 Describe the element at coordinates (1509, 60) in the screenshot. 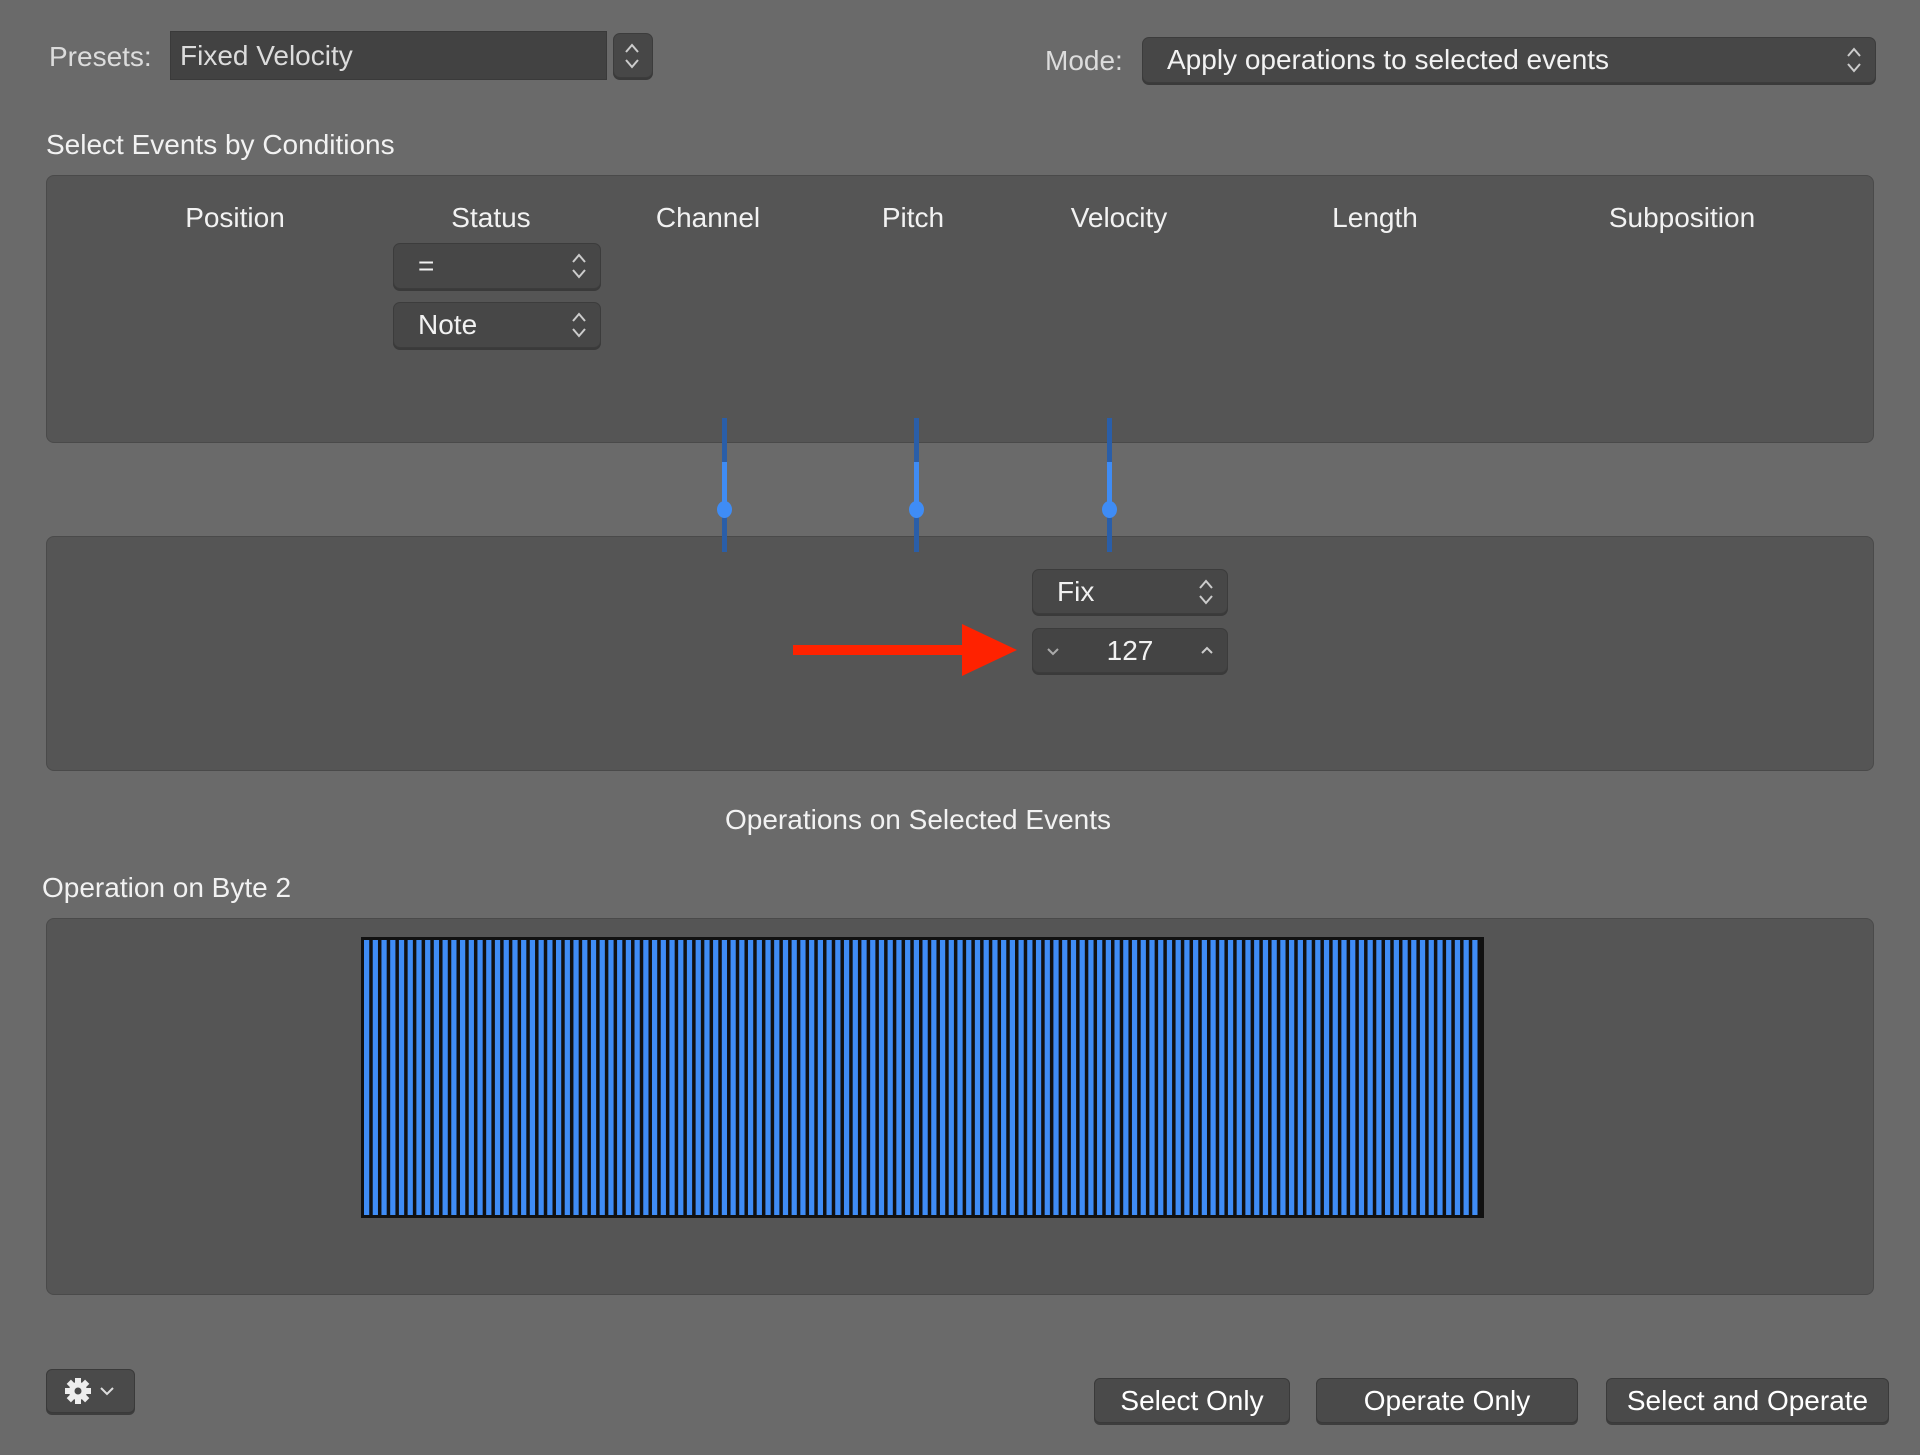

I see `mode-popup: Apply operations to selected events` at that location.